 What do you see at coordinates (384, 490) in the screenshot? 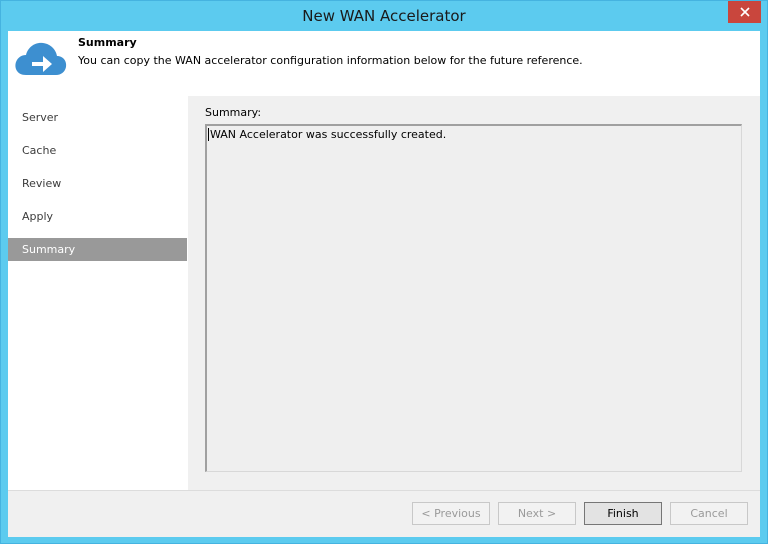
I see `footer-divider` at bounding box center [384, 490].